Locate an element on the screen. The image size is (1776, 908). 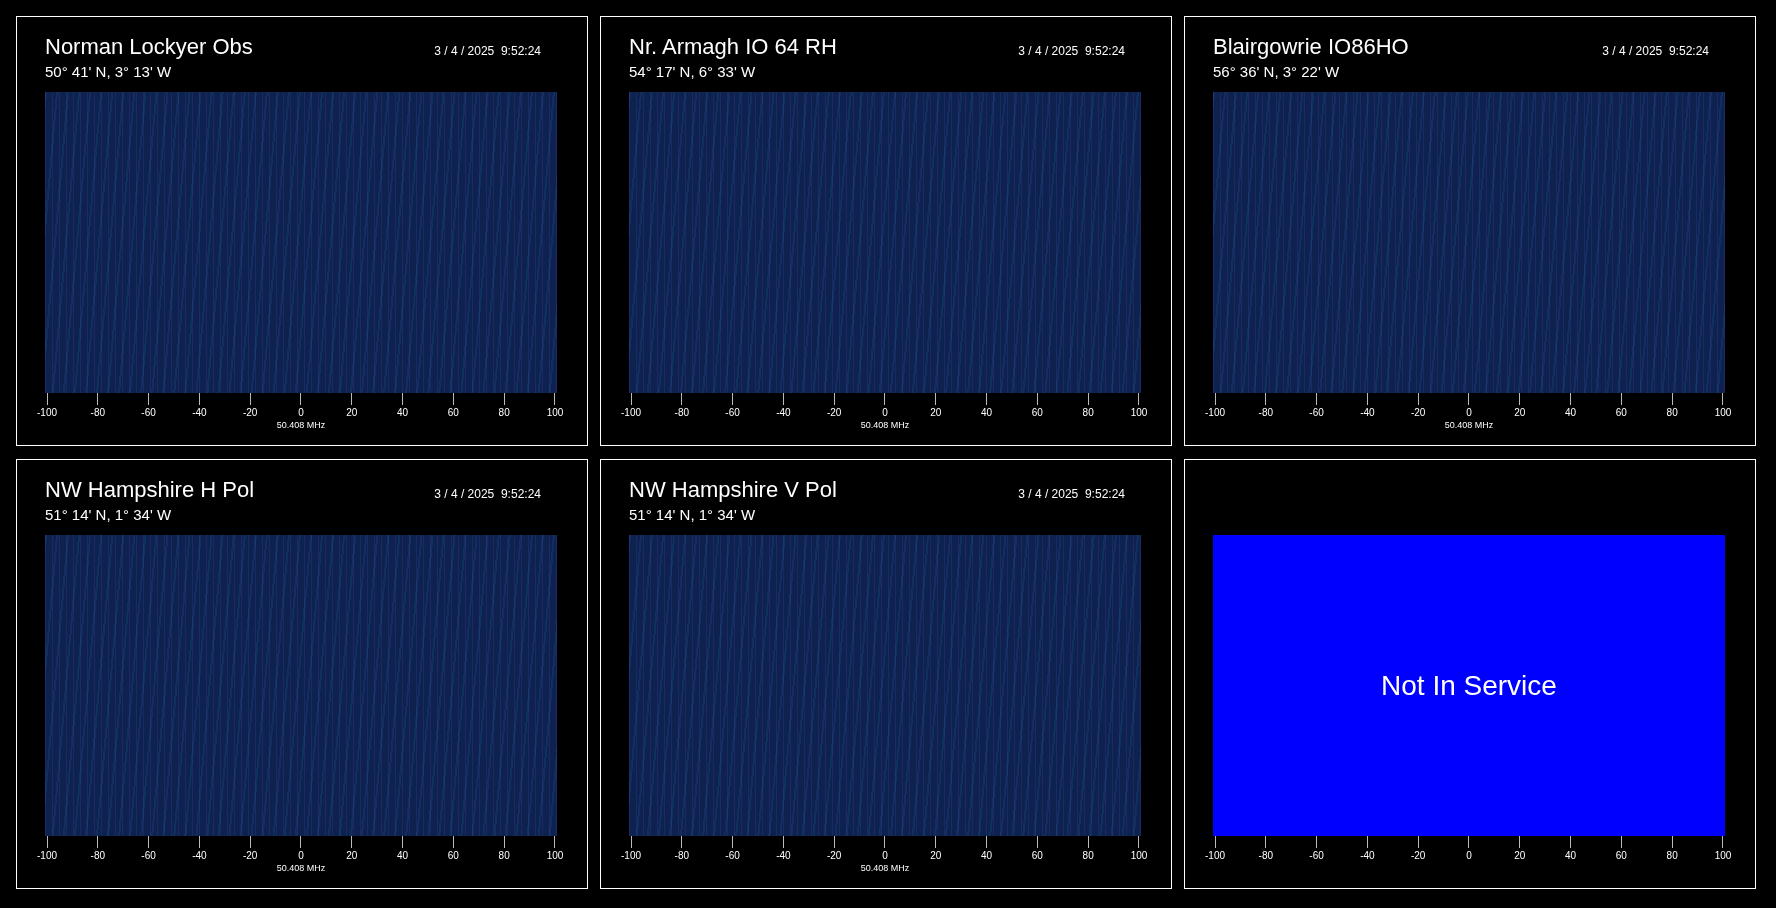
station-location: 54° 17' N, 6° 33' W is located at coordinates (693, 72).